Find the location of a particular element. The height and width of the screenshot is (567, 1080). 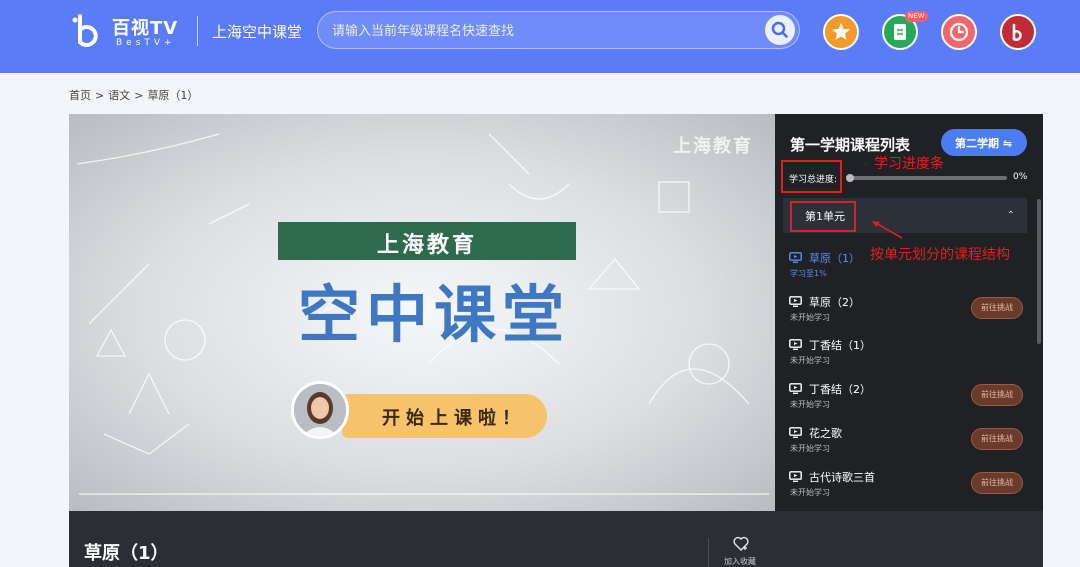

top-header: 百视TV BesTV+ 上海空中课堂 NEW is located at coordinates (540, 36).